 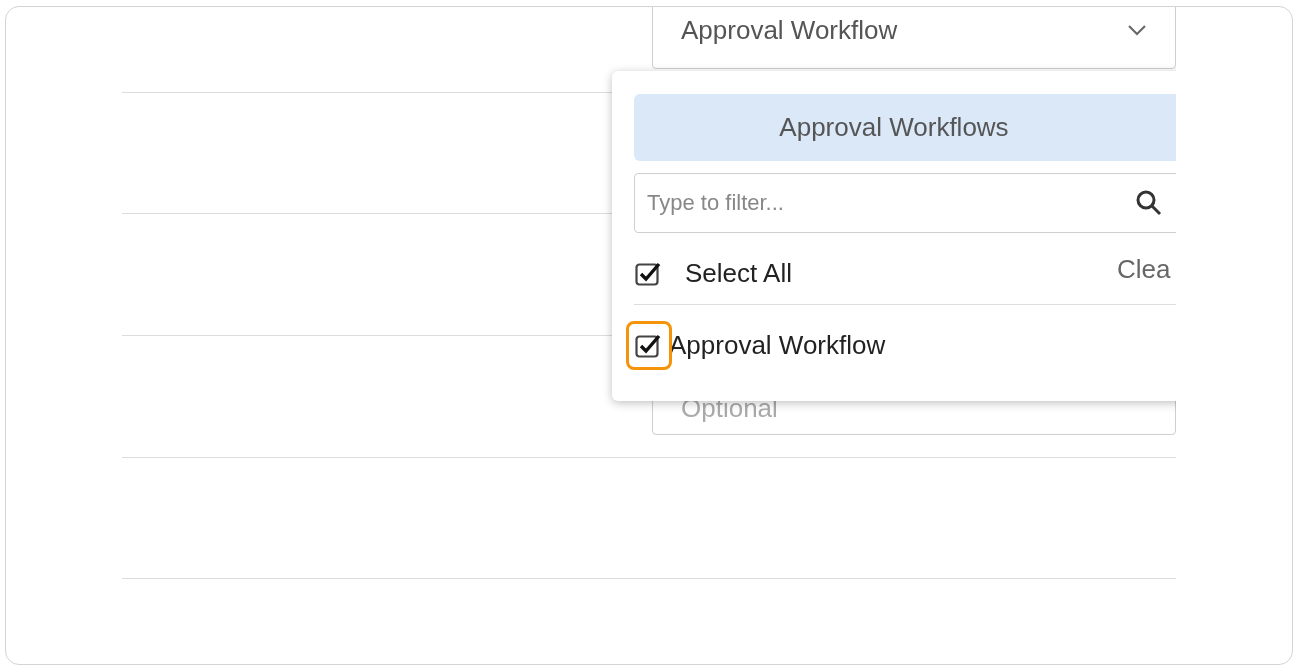 I want to click on option-label: Approval Workflow, so click(x=777, y=345).